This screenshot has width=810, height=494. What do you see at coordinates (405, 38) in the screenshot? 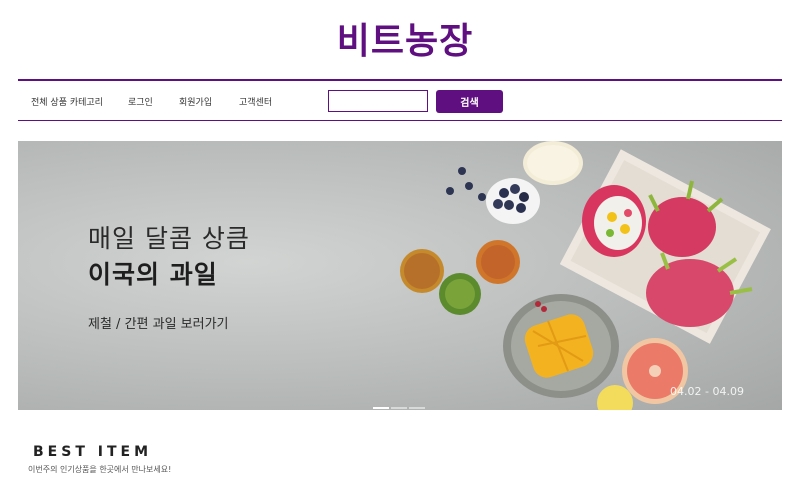
I see `site-logo: 비트농장` at bounding box center [405, 38].